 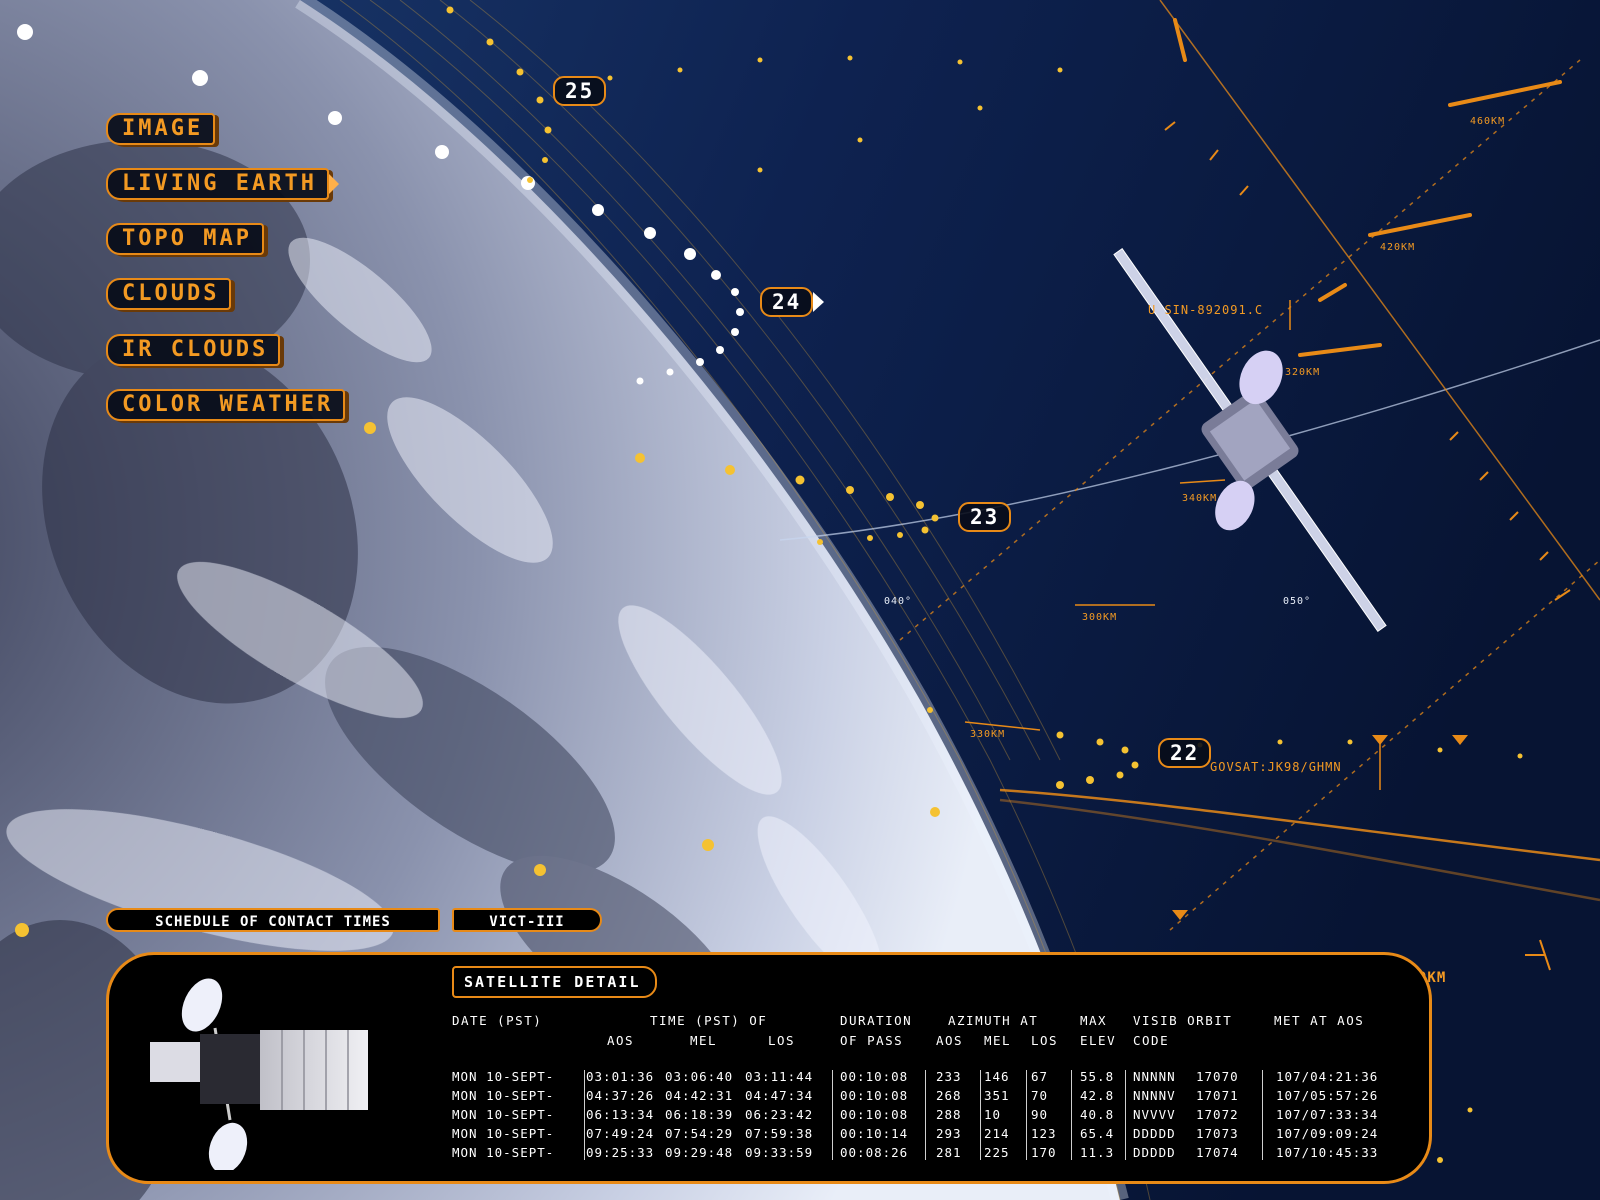 What do you see at coordinates (1097, 1152) in the screenshot?
I see `cell-max-elev: 11.3` at bounding box center [1097, 1152].